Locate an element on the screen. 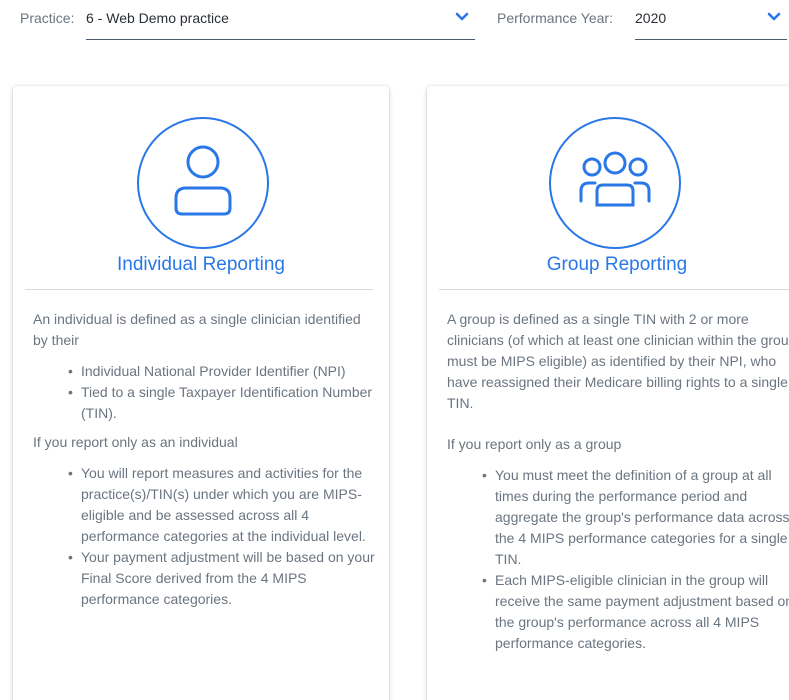 The image size is (789, 700). practice-value: 6 - Web Demo practice is located at coordinates (157, 18).